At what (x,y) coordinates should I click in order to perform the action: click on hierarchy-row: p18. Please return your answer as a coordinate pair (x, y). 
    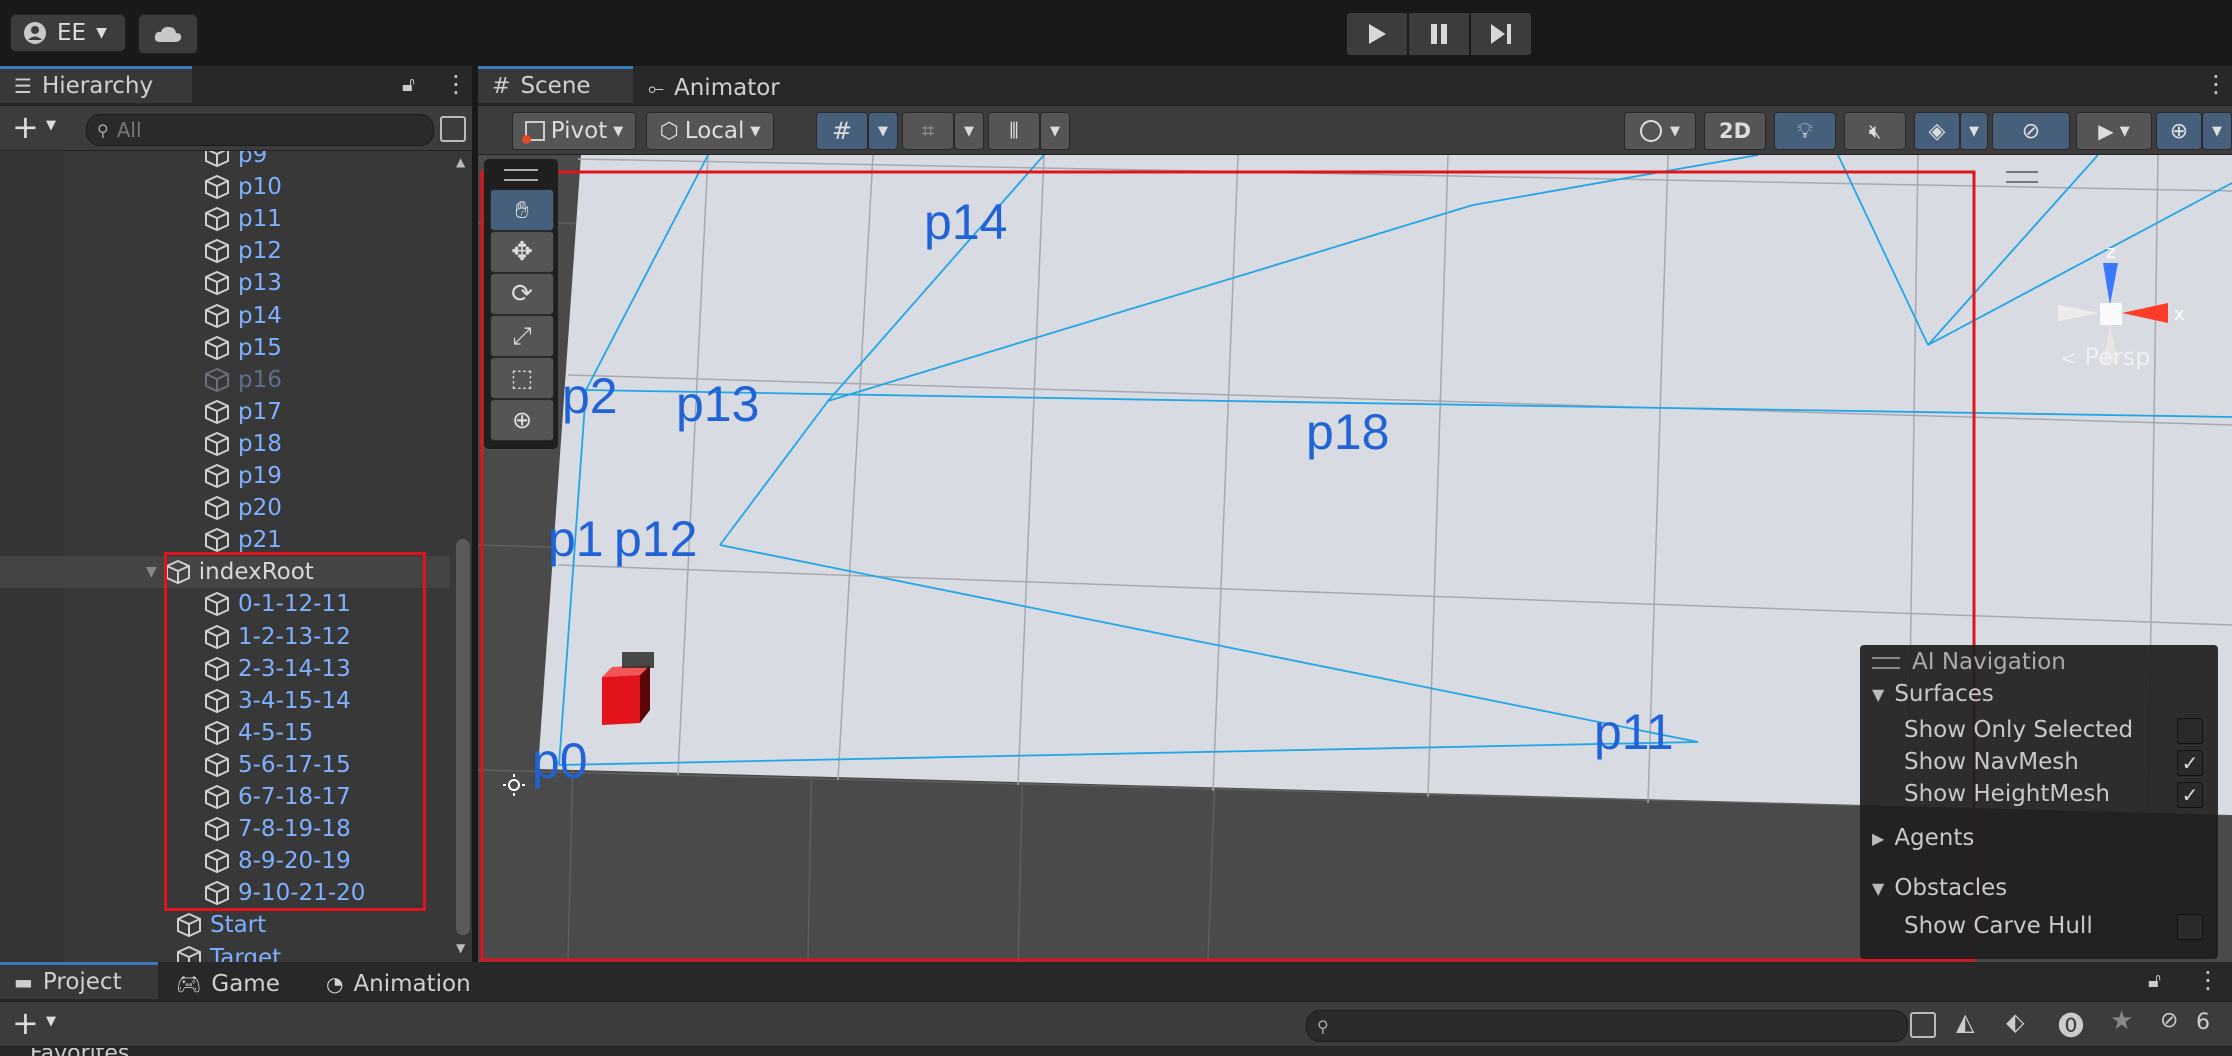
    Looking at the image, I should click on (225, 444).